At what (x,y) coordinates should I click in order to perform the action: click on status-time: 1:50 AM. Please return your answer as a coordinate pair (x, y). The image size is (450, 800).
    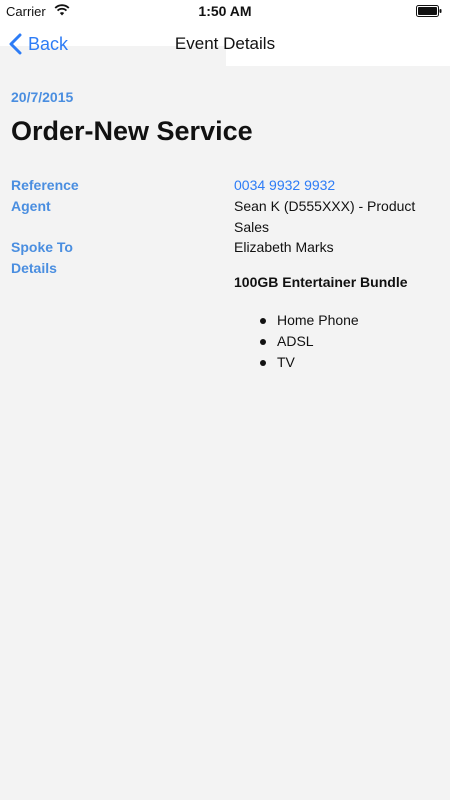
    Looking at the image, I should click on (225, 11).